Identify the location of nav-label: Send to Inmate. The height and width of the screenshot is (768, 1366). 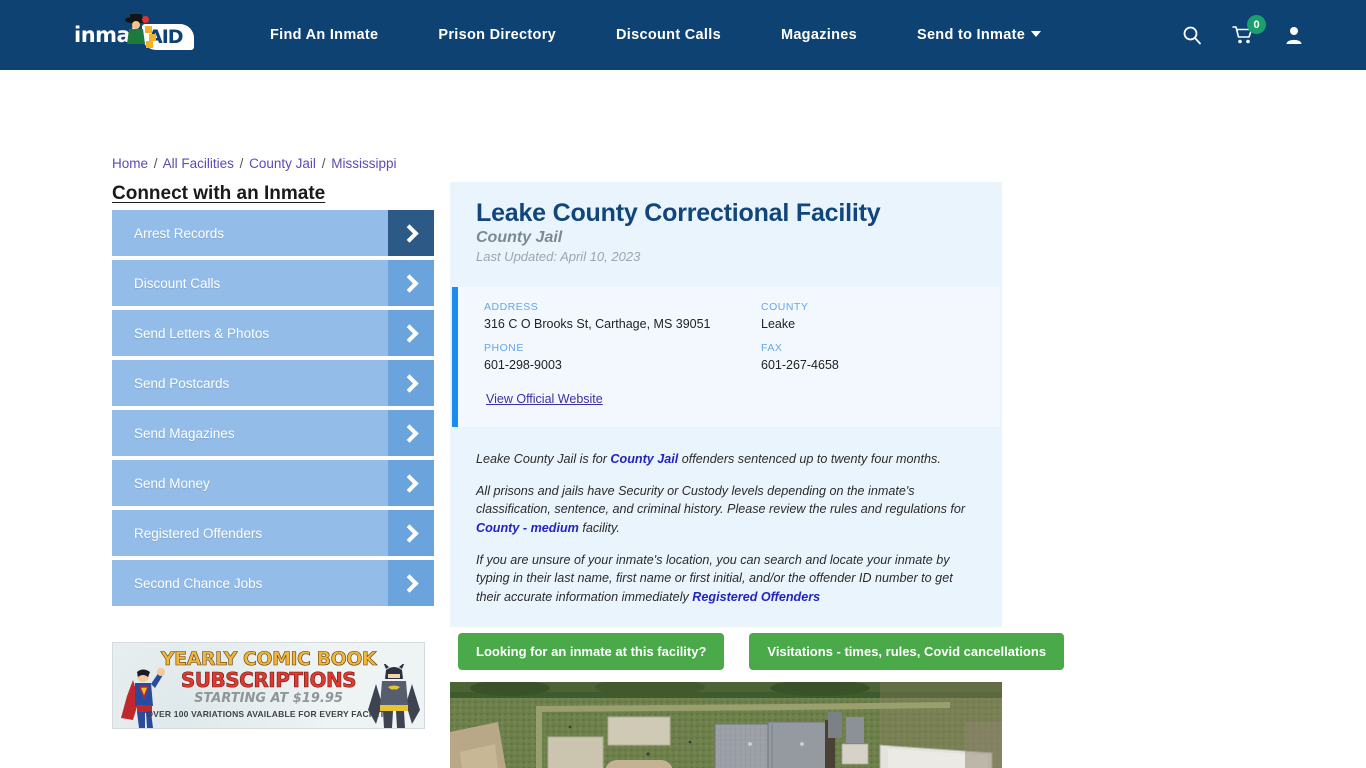
(971, 35).